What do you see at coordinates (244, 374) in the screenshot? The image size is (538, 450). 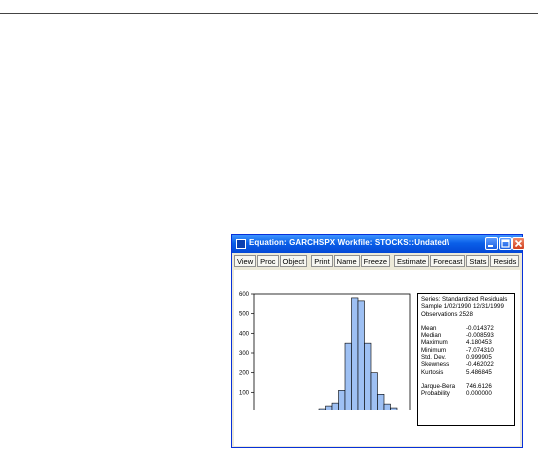 I see `y-tick-label: 200` at bounding box center [244, 374].